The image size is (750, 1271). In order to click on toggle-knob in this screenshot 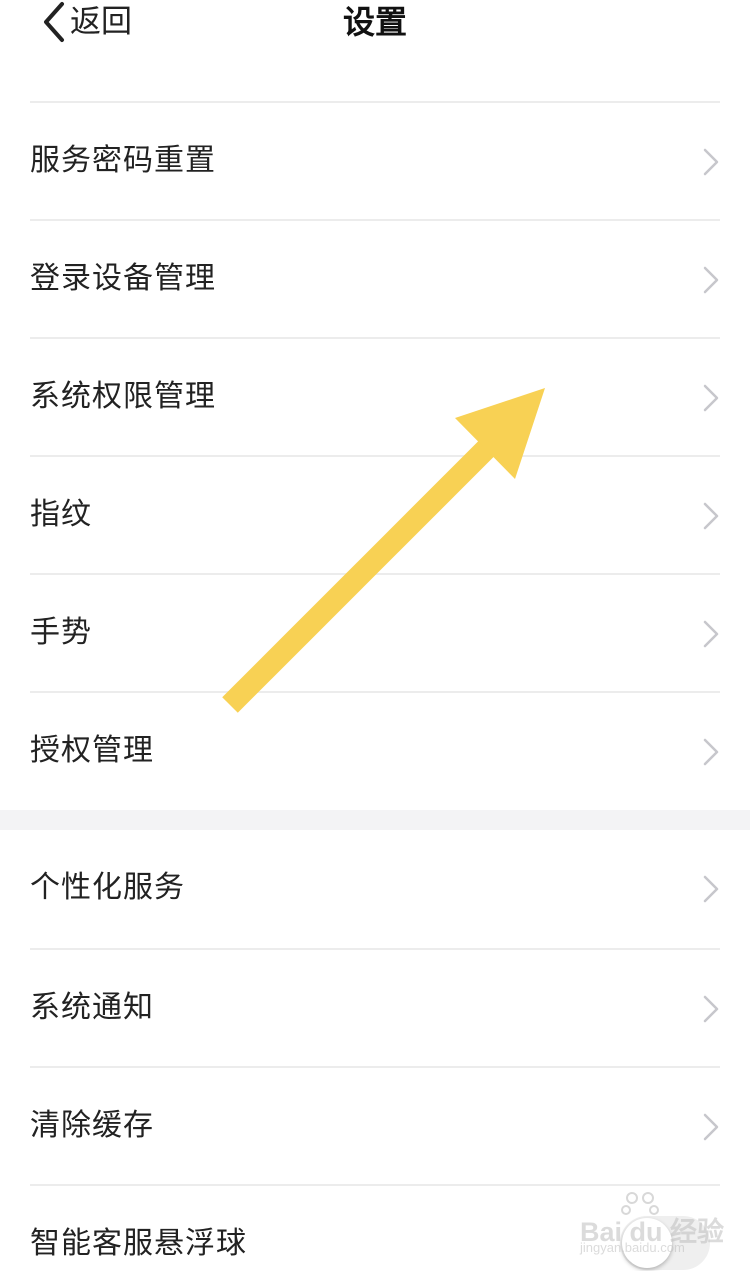, I will do `click(647, 1243)`.